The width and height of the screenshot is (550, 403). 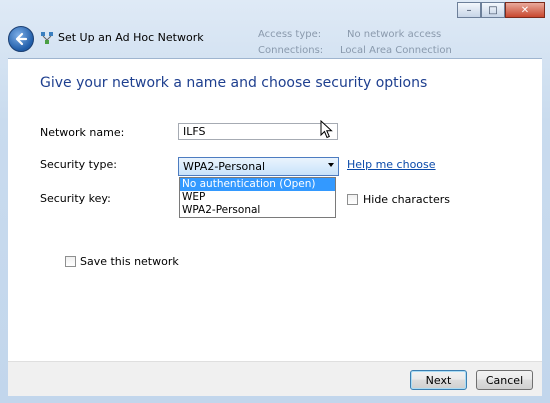 I want to click on mouse-pointer-icon, so click(x=326, y=129).